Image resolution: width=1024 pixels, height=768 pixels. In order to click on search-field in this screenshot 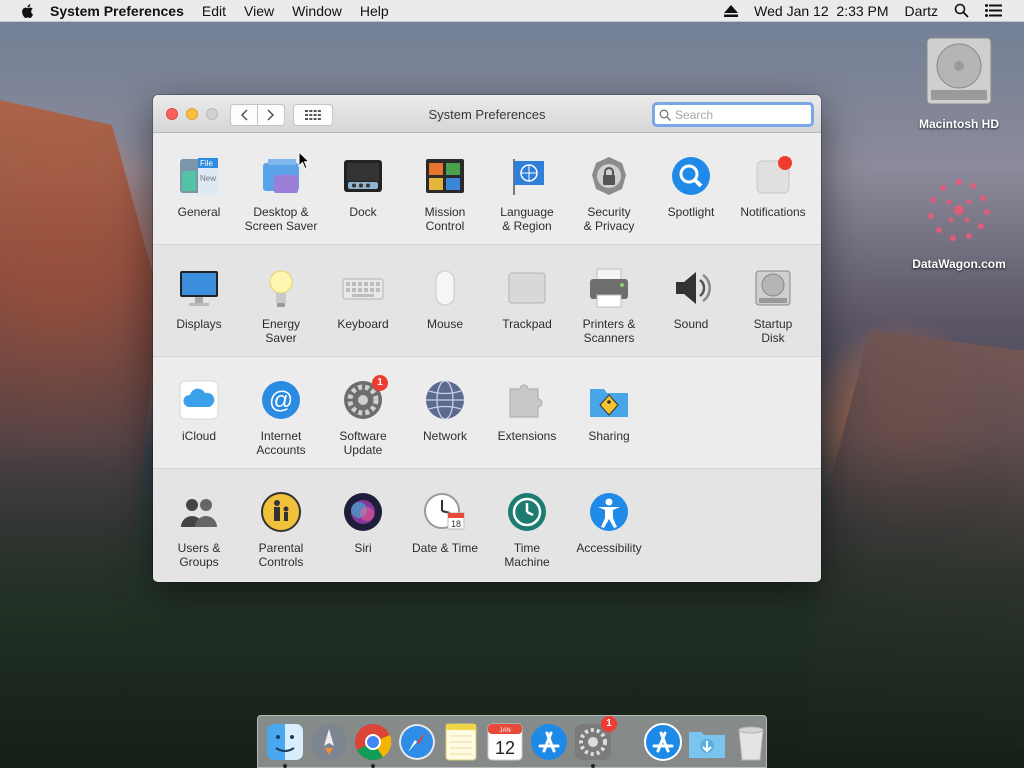, I will do `click(733, 114)`.